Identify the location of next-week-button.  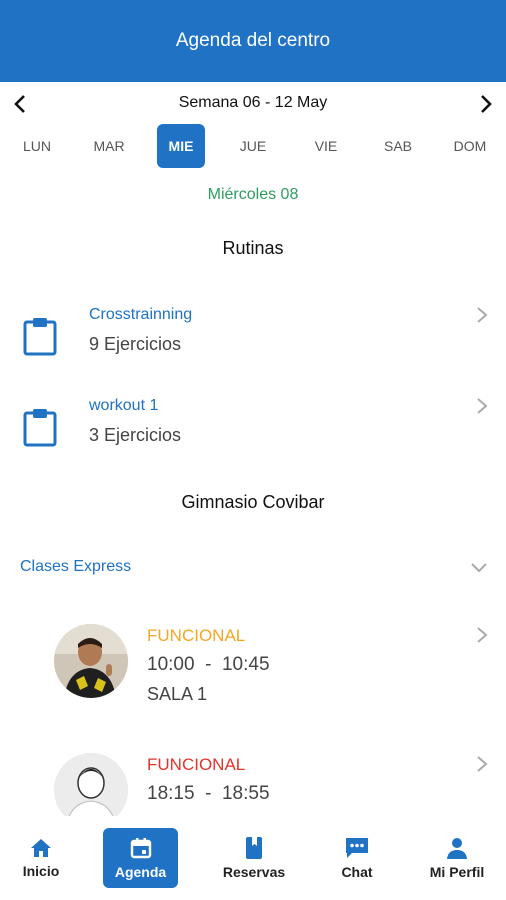
(486, 104).